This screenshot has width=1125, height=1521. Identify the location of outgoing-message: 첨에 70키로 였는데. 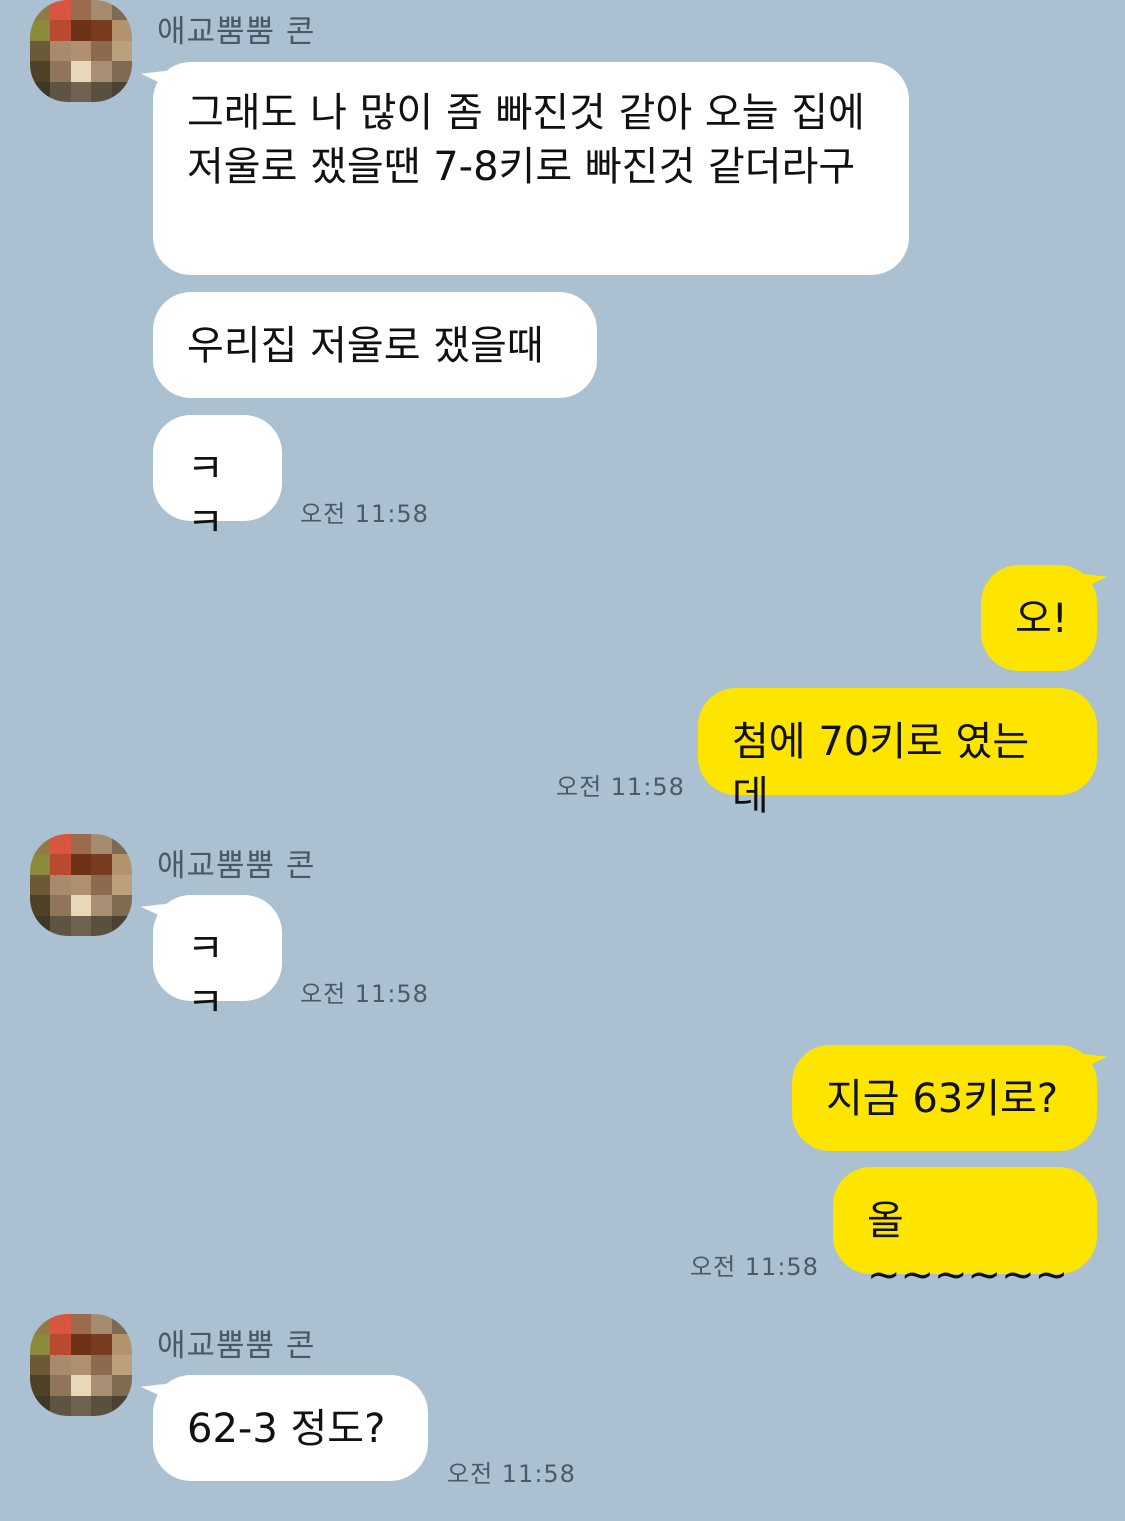
(897, 753).